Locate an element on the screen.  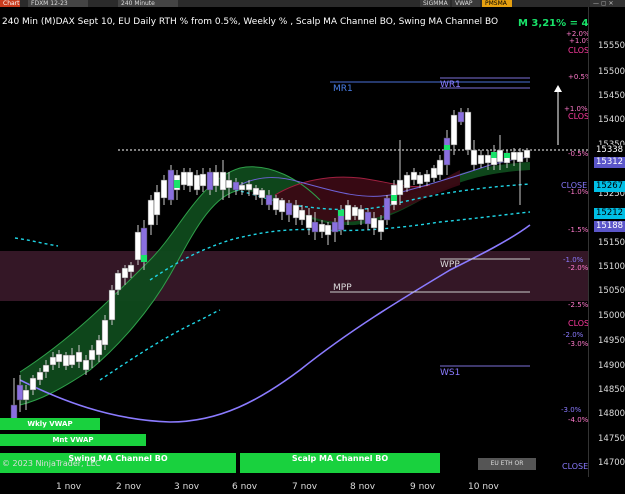
price-marker: 15212 is located at coordinates (609, 213).